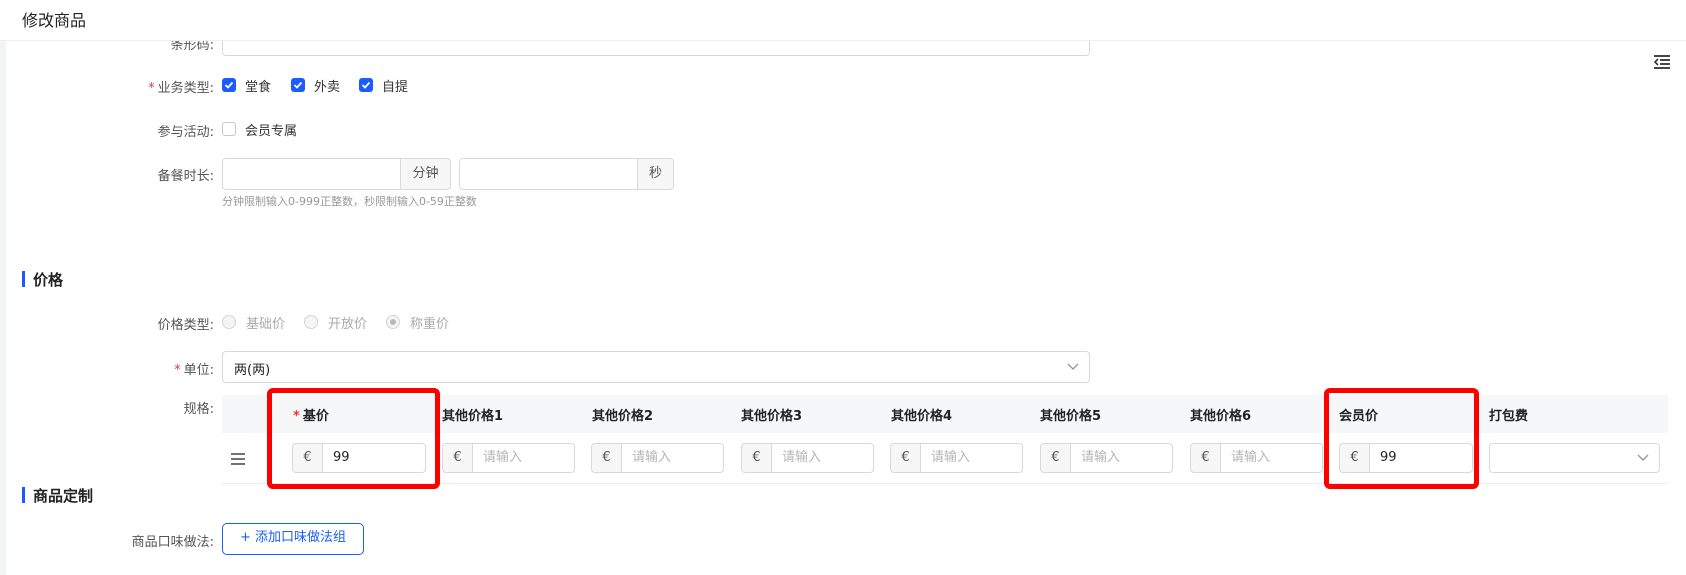  I want to click on collapse-menu-icon, so click(1662, 62).